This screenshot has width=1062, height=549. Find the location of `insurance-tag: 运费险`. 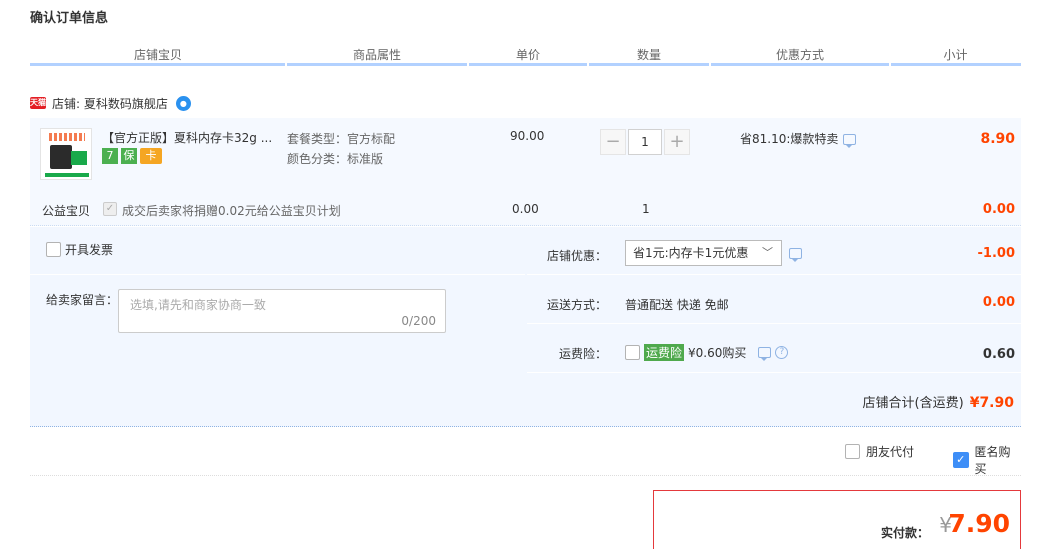

insurance-tag: 运费险 is located at coordinates (664, 352).